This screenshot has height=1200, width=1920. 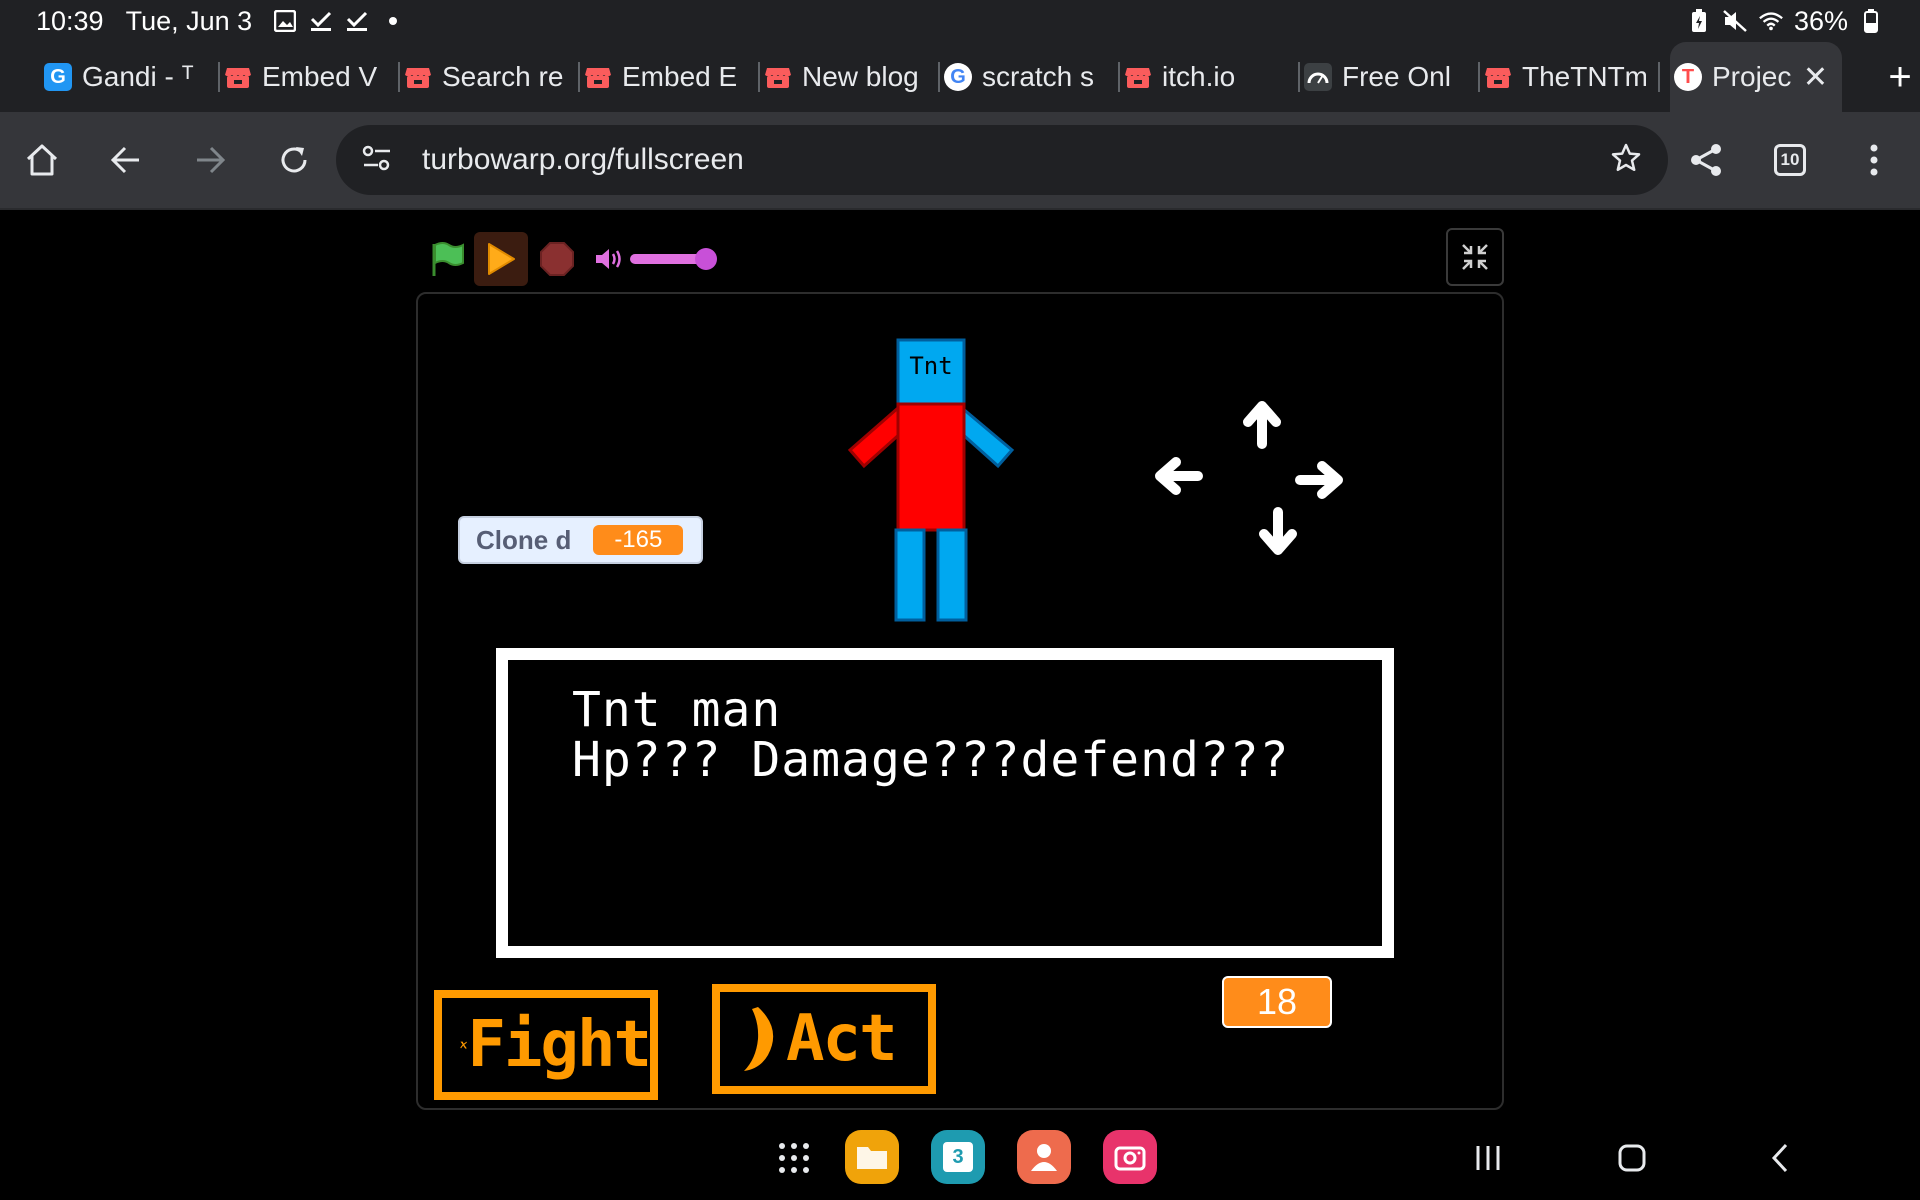 I want to click on dot-icon, so click(x=393, y=21).